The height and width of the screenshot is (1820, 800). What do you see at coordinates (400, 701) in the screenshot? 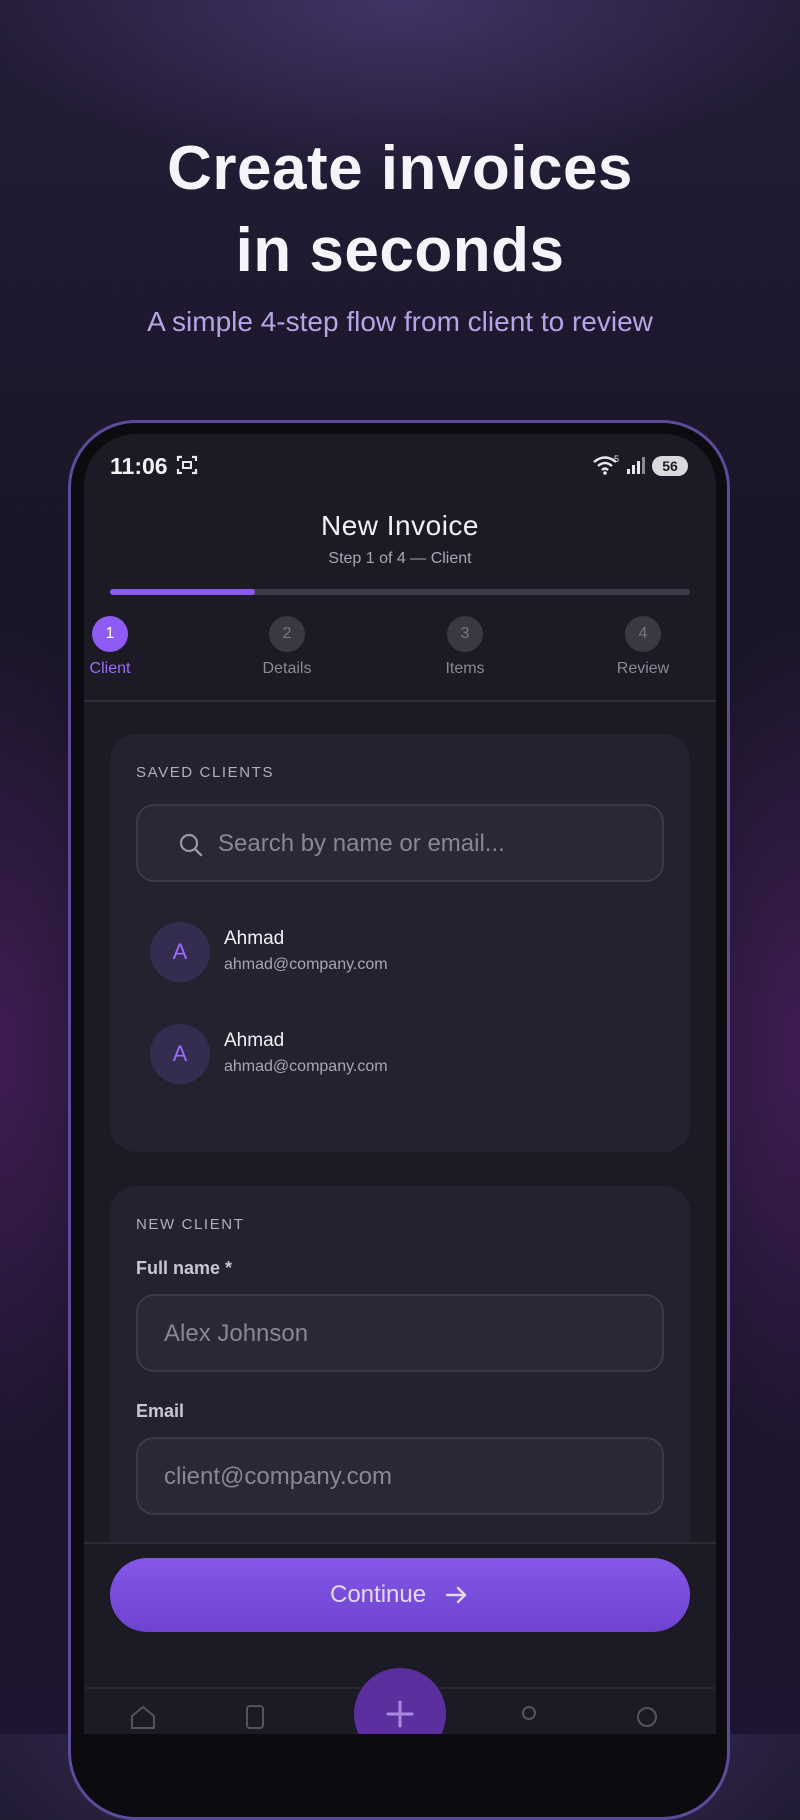
I see `header-divider` at bounding box center [400, 701].